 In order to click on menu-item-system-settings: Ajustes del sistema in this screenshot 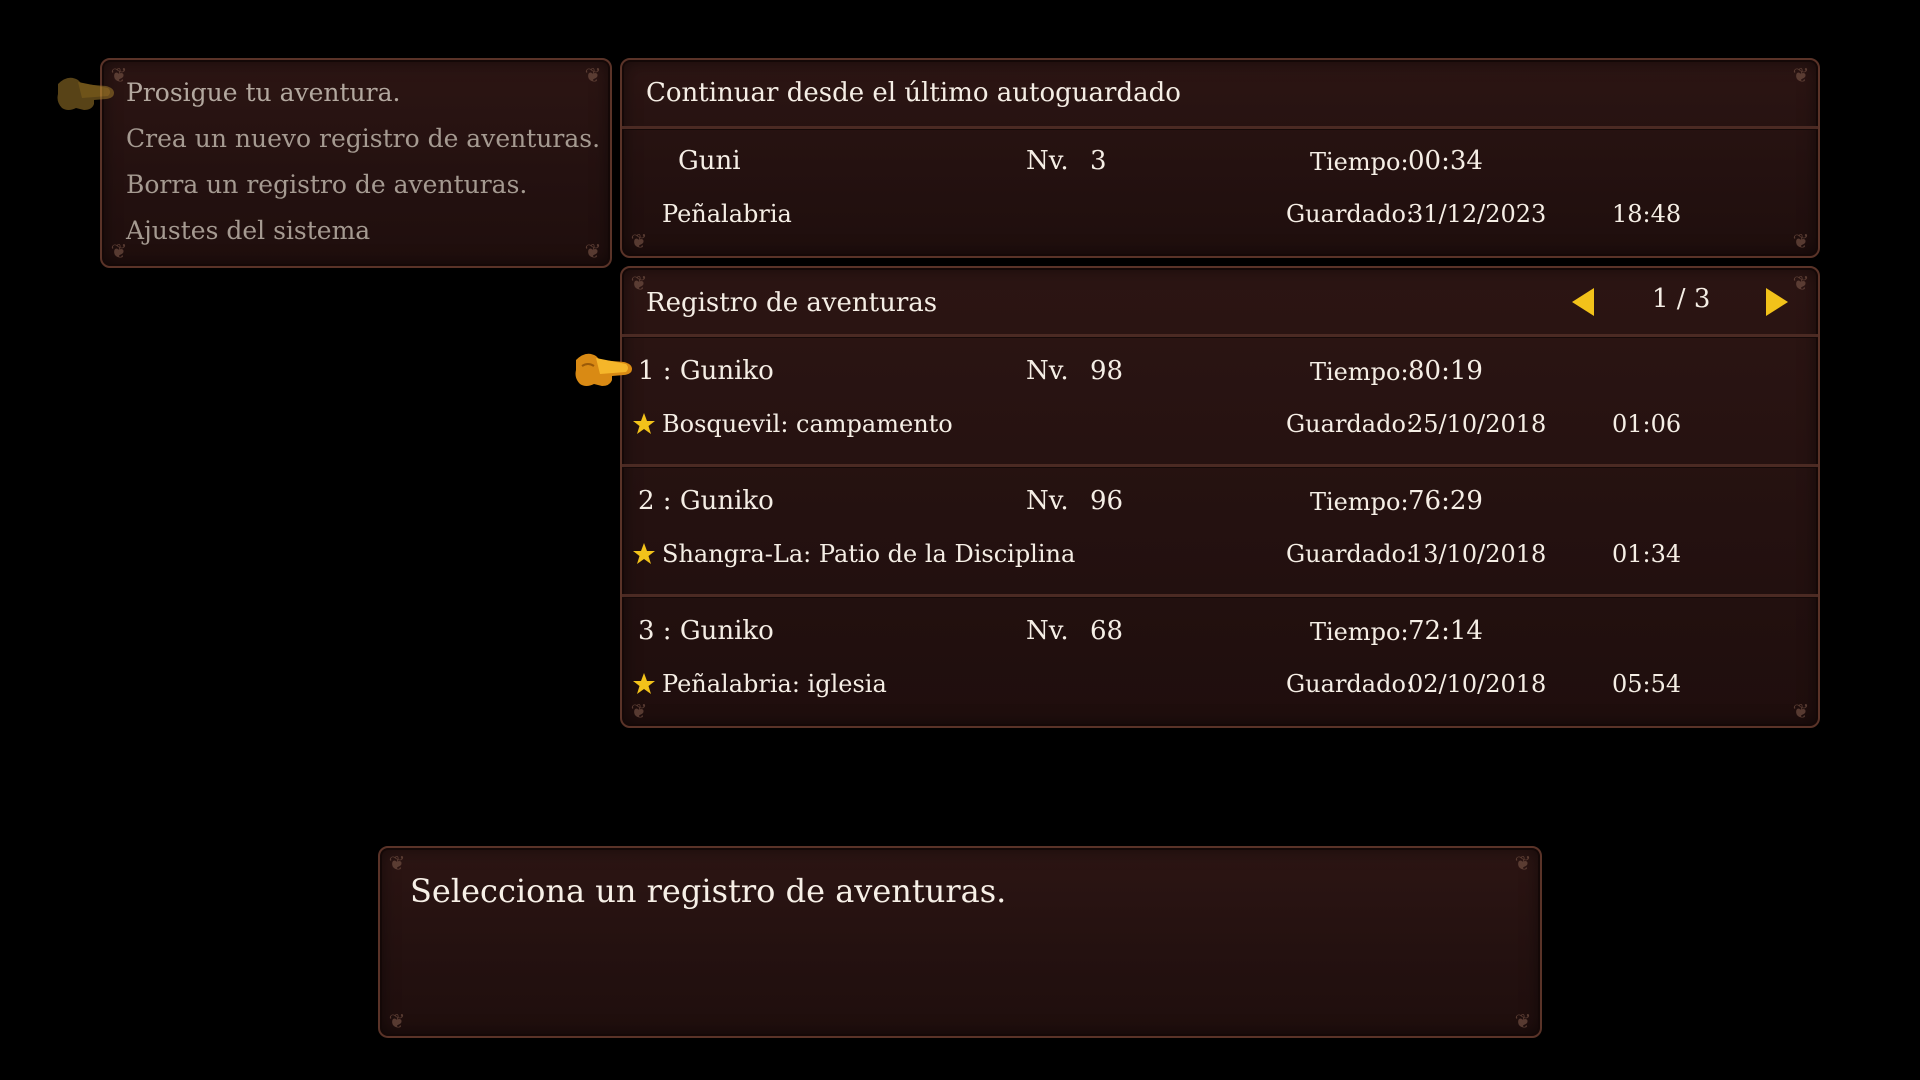, I will do `click(248, 230)`.